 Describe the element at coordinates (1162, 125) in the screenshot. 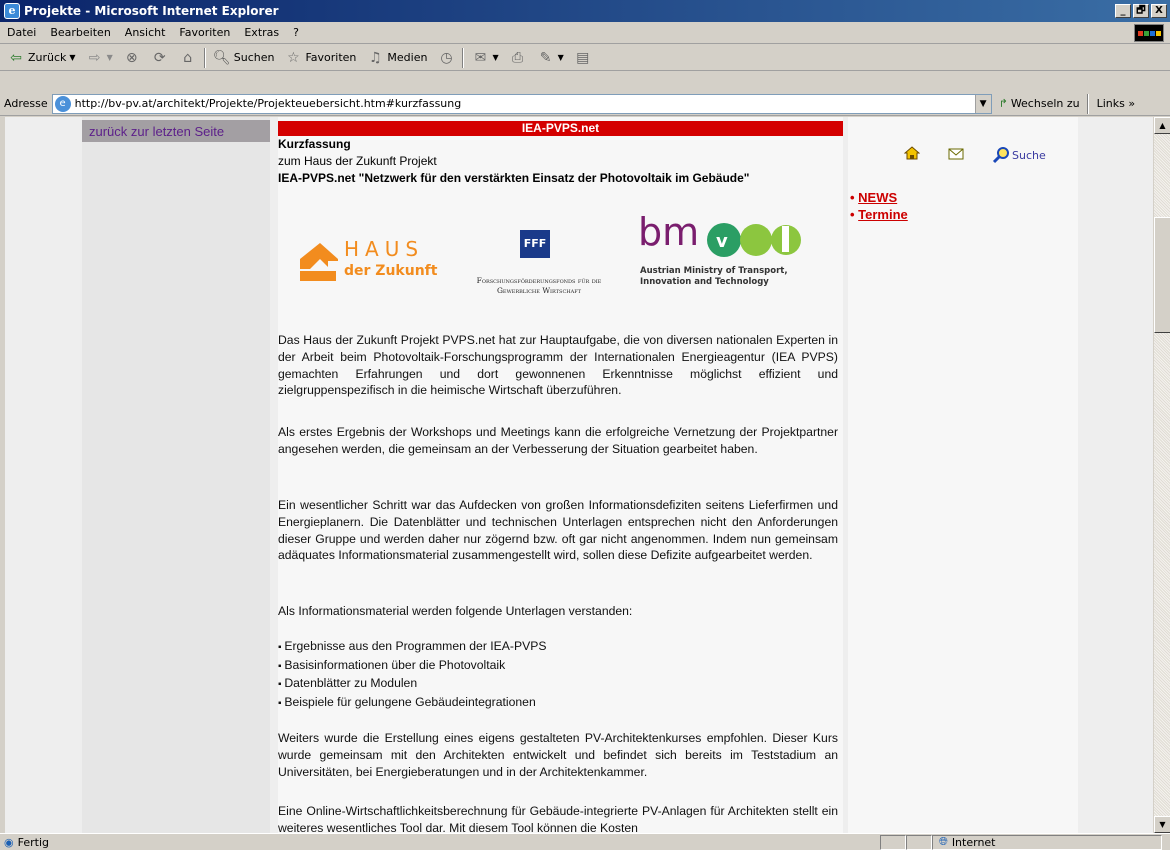

I see `scroll-up-icon: ▲` at that location.